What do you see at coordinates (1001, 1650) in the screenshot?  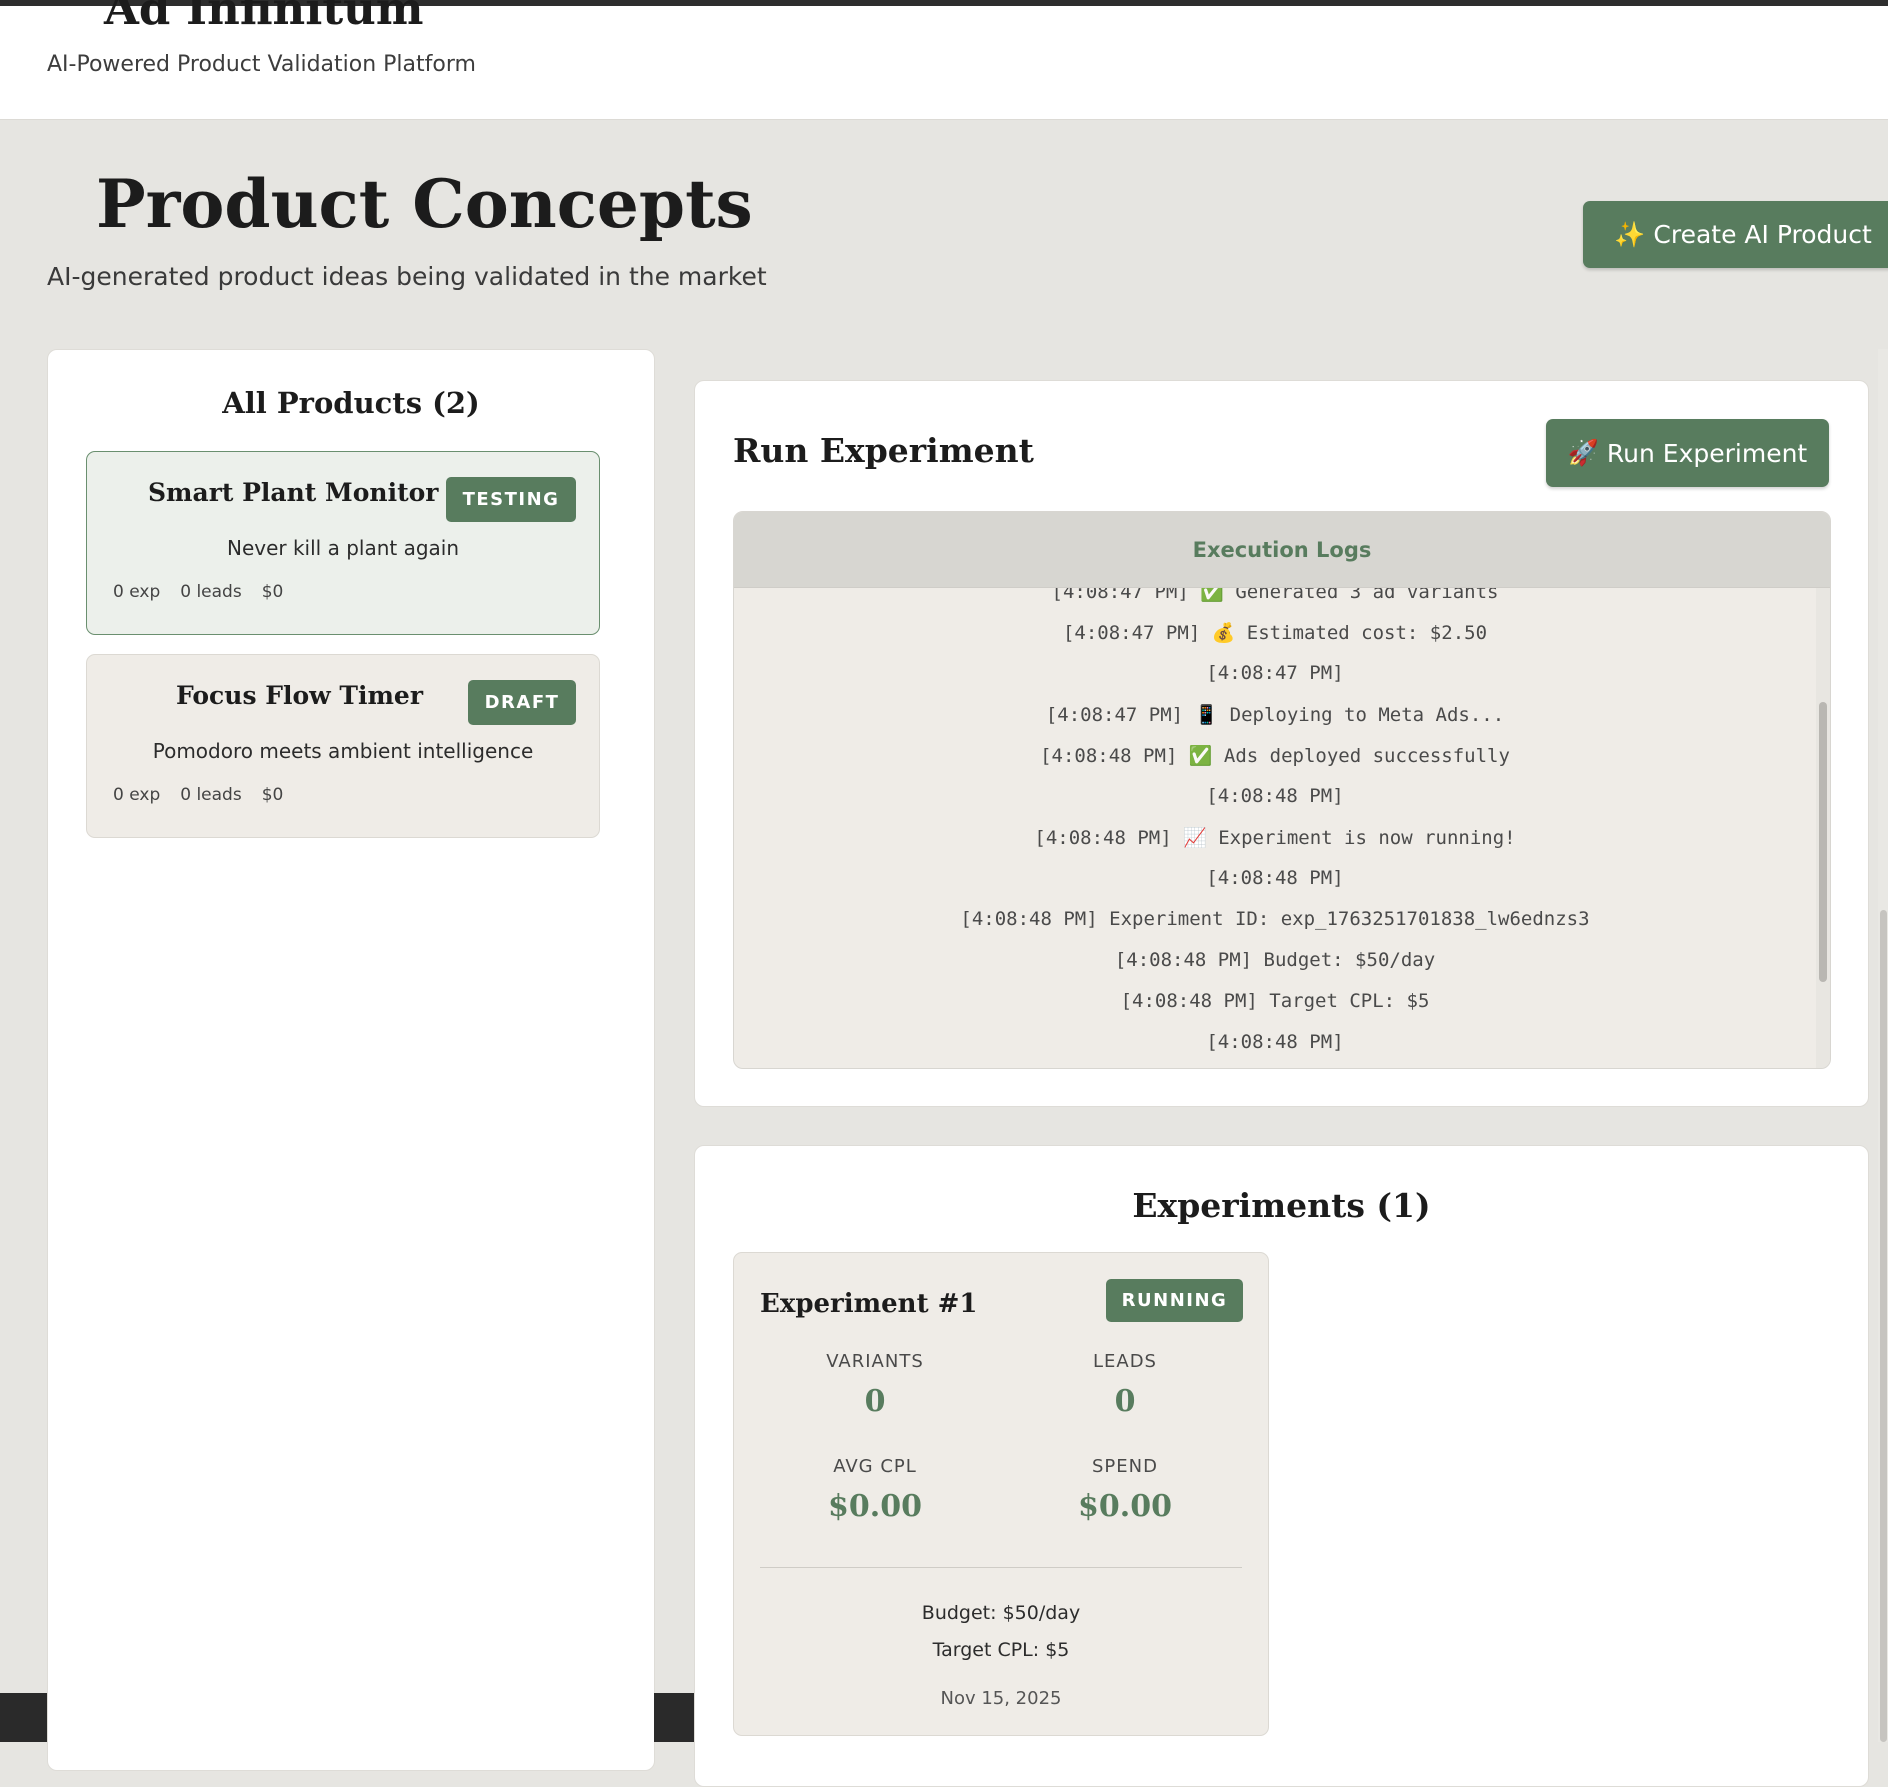 I see `experiment-target-cpl: Target CPL: $5` at bounding box center [1001, 1650].